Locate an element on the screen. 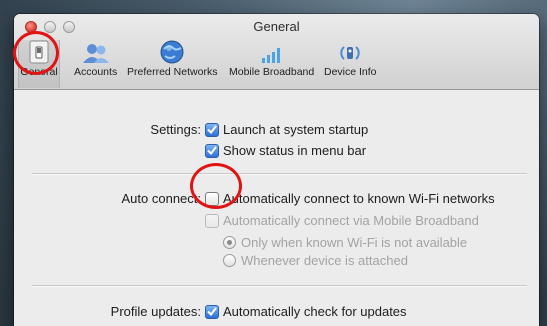 This screenshot has height=326, width=547. wireless-device-icon is located at coordinates (350, 52).